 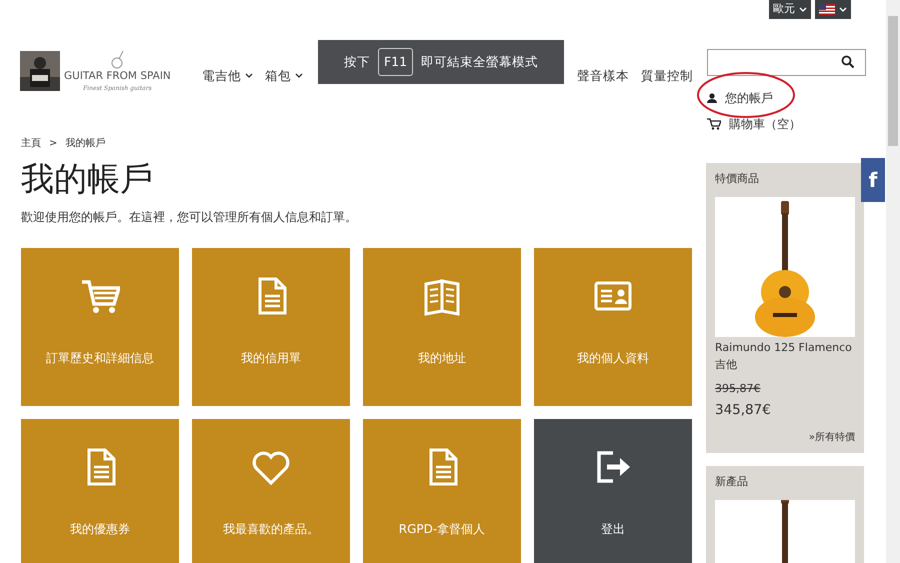 I want to click on book-icon, so click(x=442, y=296).